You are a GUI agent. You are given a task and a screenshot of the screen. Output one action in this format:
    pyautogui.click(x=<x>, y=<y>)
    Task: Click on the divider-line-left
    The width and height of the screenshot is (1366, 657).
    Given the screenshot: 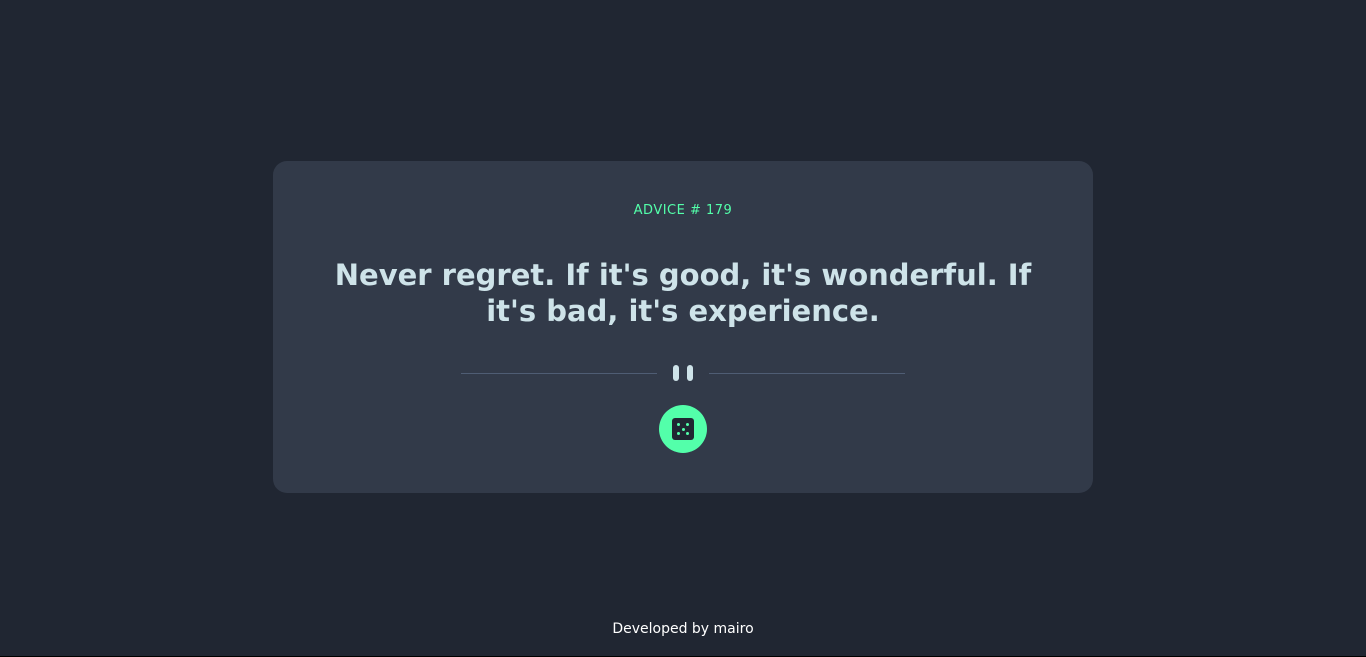 What is the action you would take?
    pyautogui.click(x=559, y=373)
    